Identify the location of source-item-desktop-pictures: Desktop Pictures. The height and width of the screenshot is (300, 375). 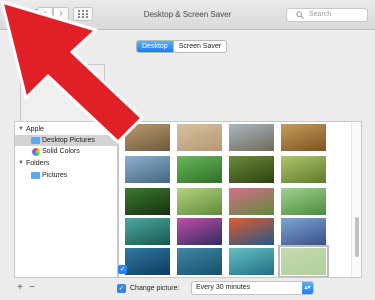
(66, 140).